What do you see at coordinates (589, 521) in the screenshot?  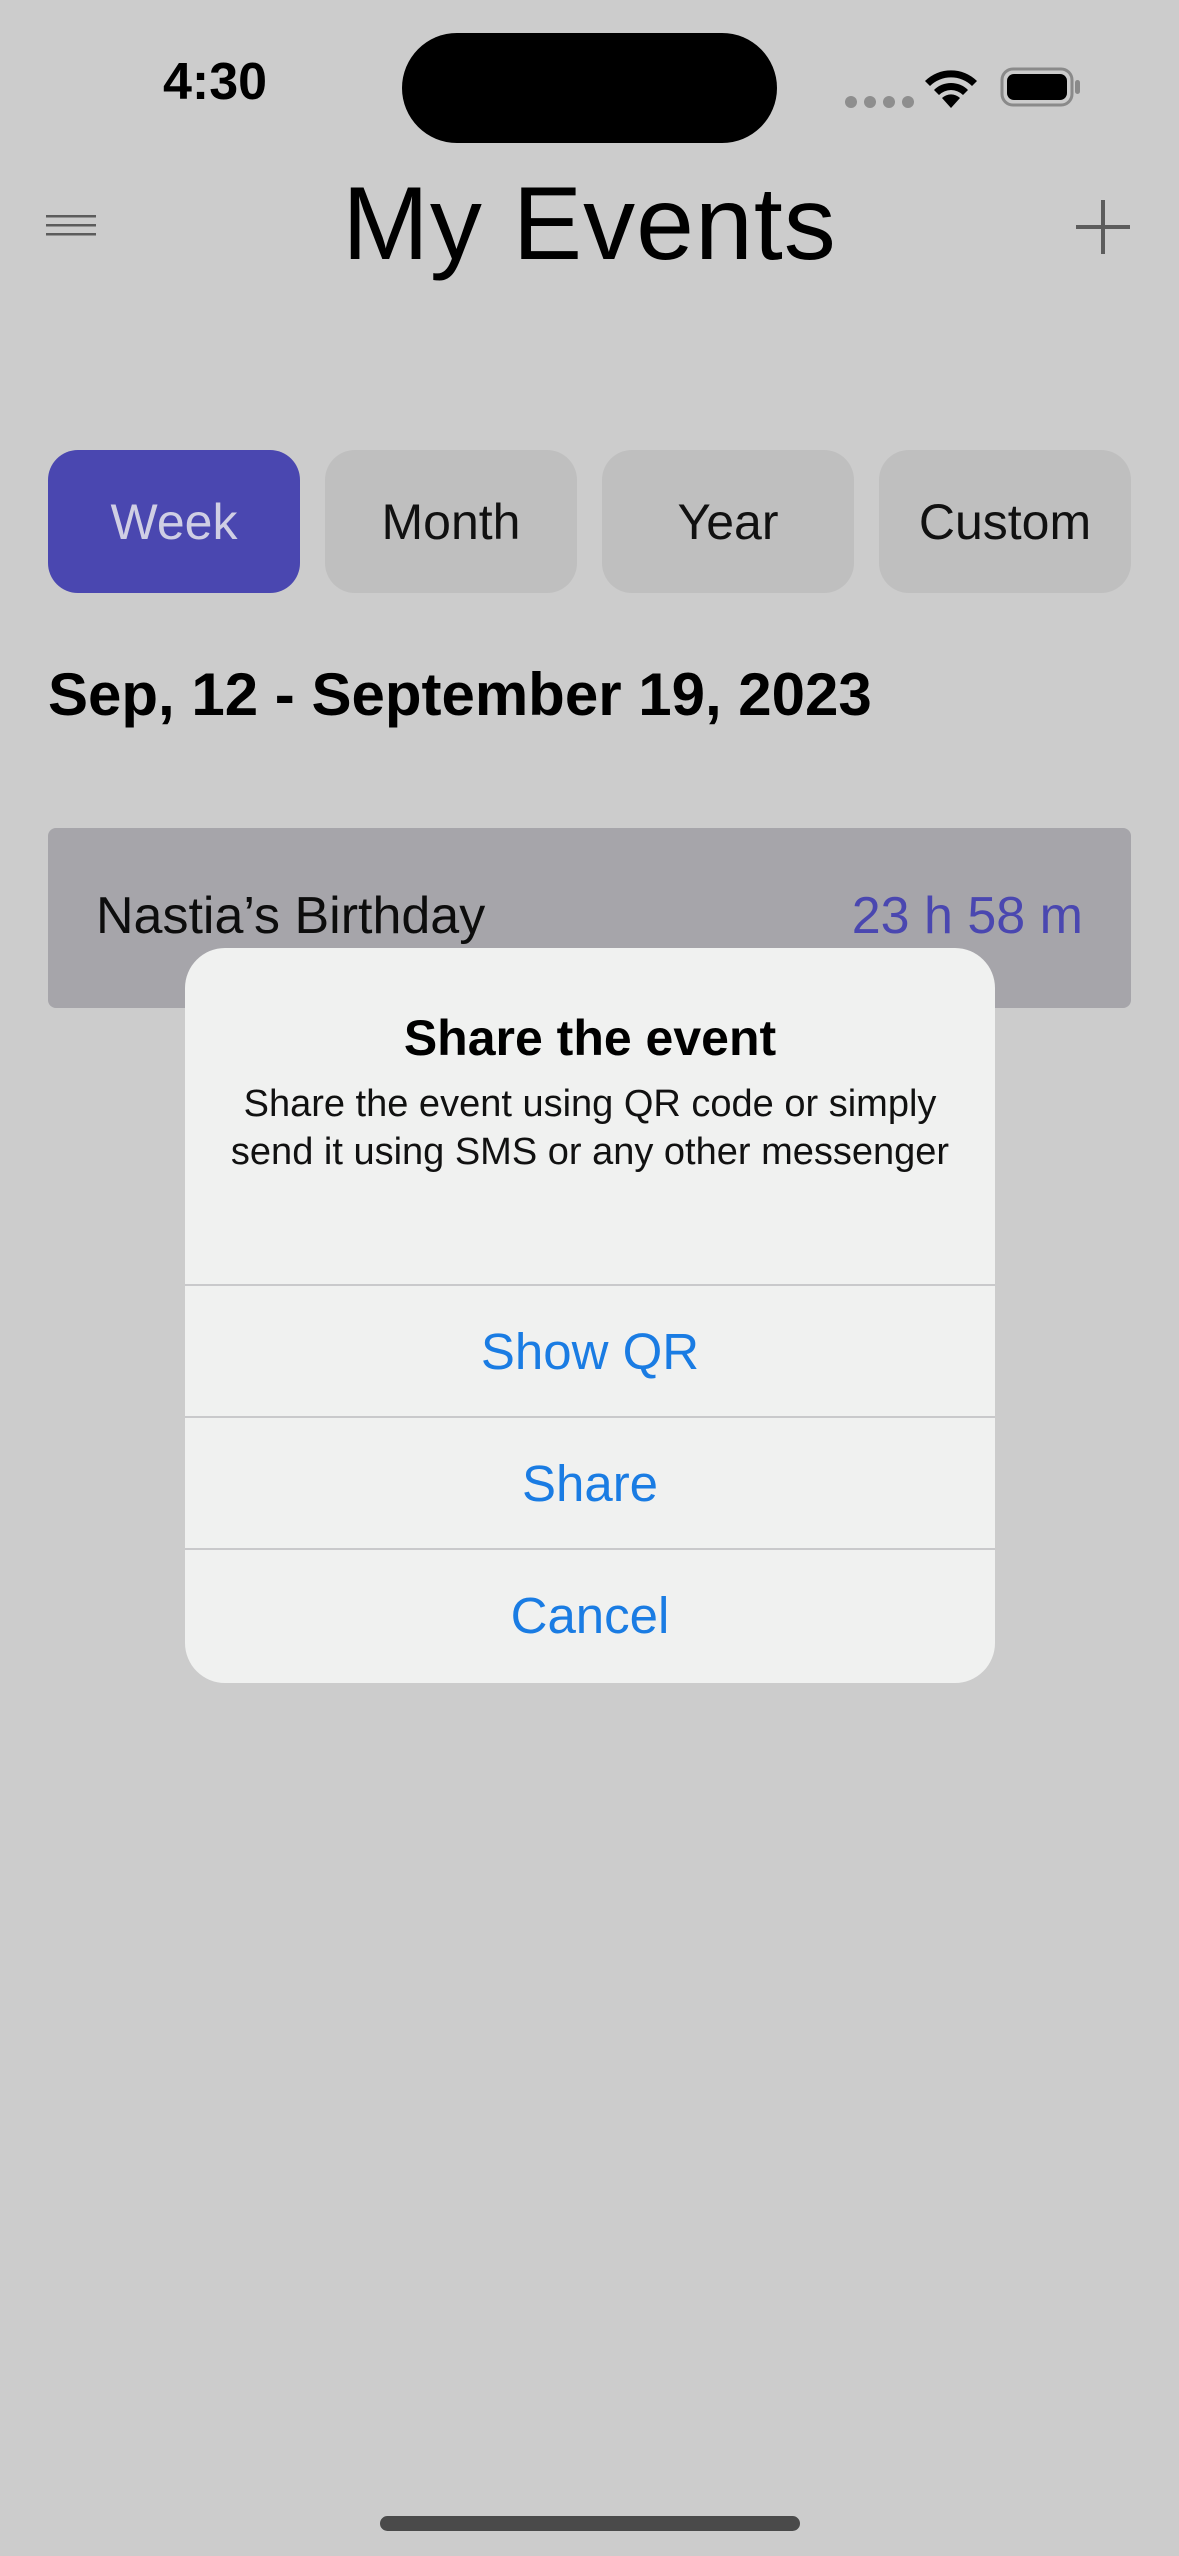 I see `period-tabs: Week Month Year Custom` at bounding box center [589, 521].